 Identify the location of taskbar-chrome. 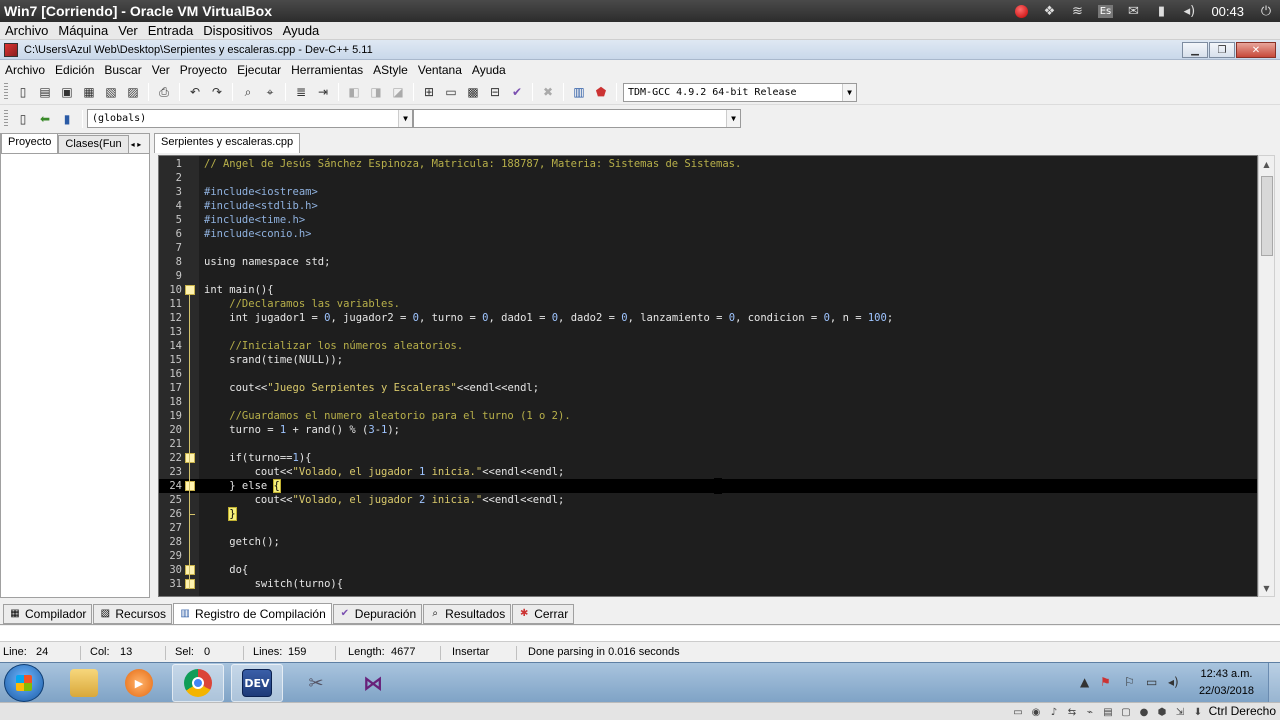
(198, 683).